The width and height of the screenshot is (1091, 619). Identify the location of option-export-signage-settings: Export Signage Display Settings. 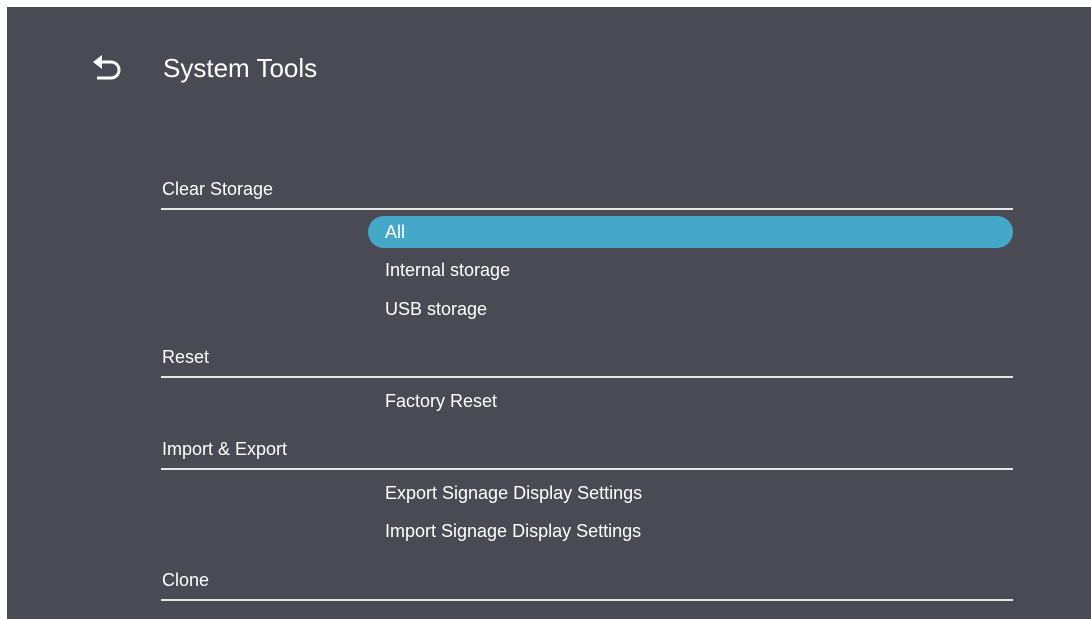
(690, 493).